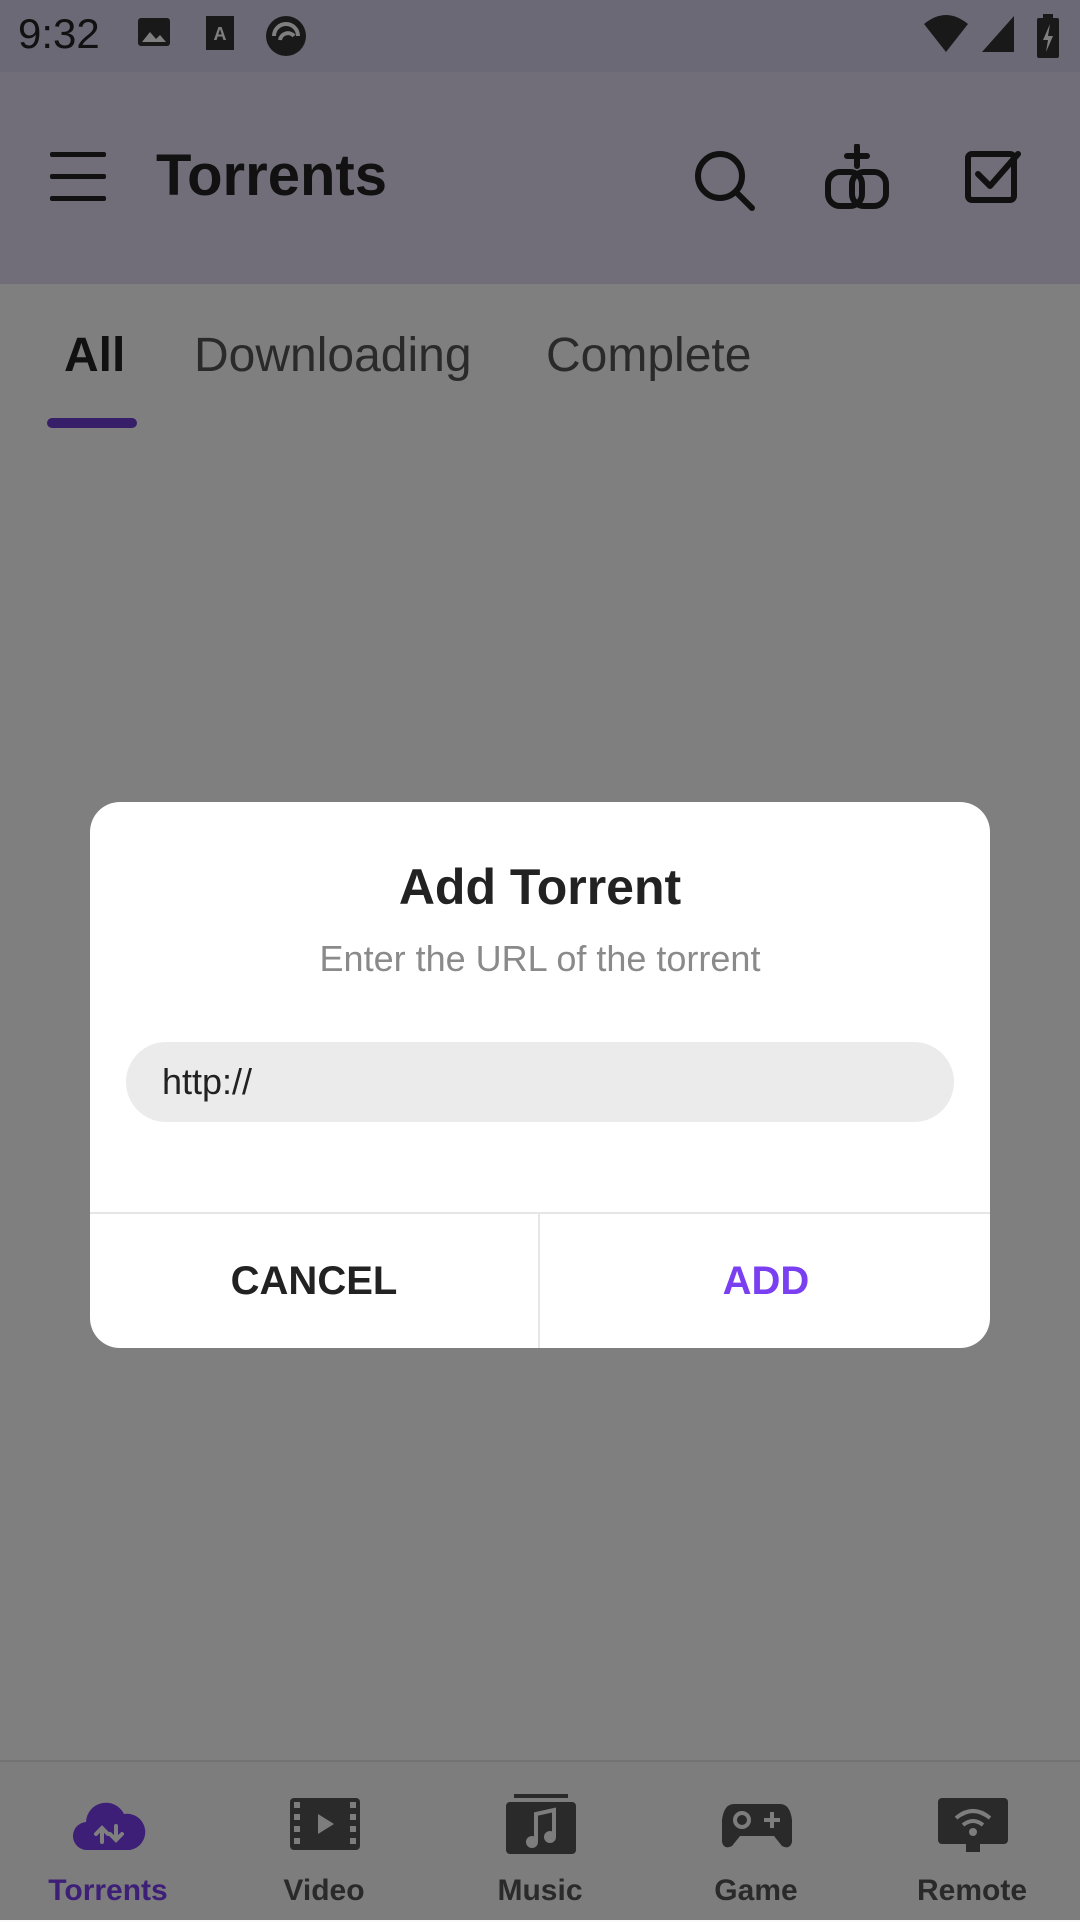 The height and width of the screenshot is (1922, 1080). What do you see at coordinates (540, 887) in the screenshot?
I see `dialog-title: Add Torrent` at bounding box center [540, 887].